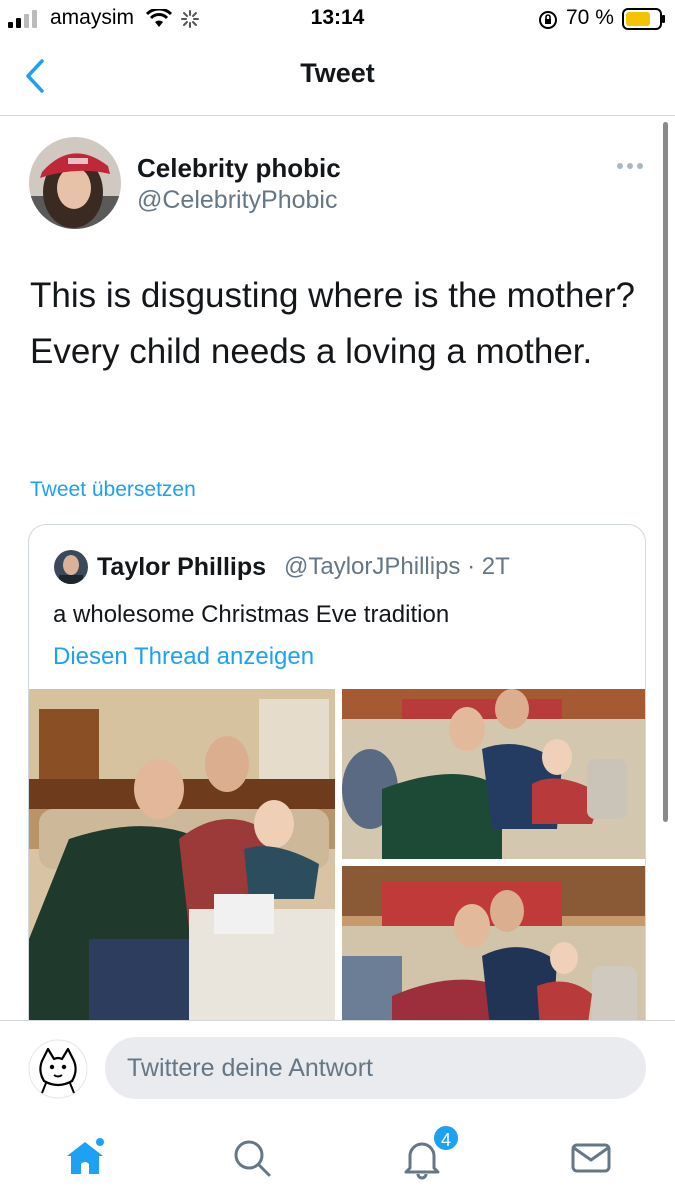 This screenshot has height=1200, width=675. What do you see at coordinates (239, 168) in the screenshot?
I see `author-name: Celebrity phobic` at bounding box center [239, 168].